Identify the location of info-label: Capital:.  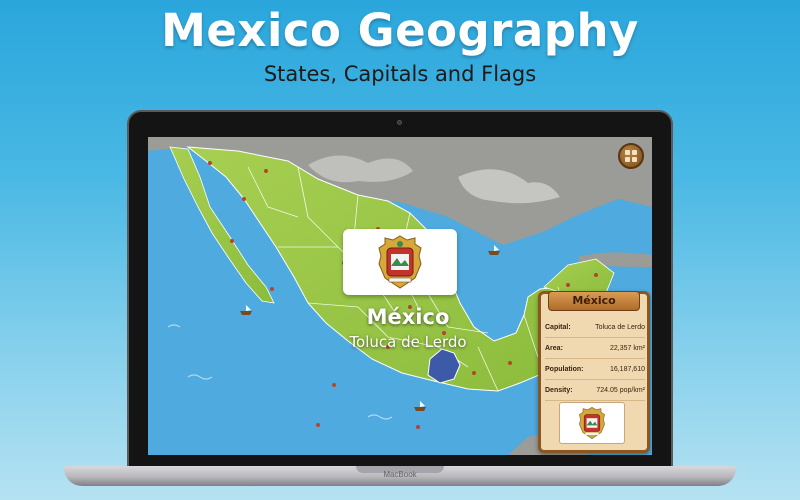
(558, 327).